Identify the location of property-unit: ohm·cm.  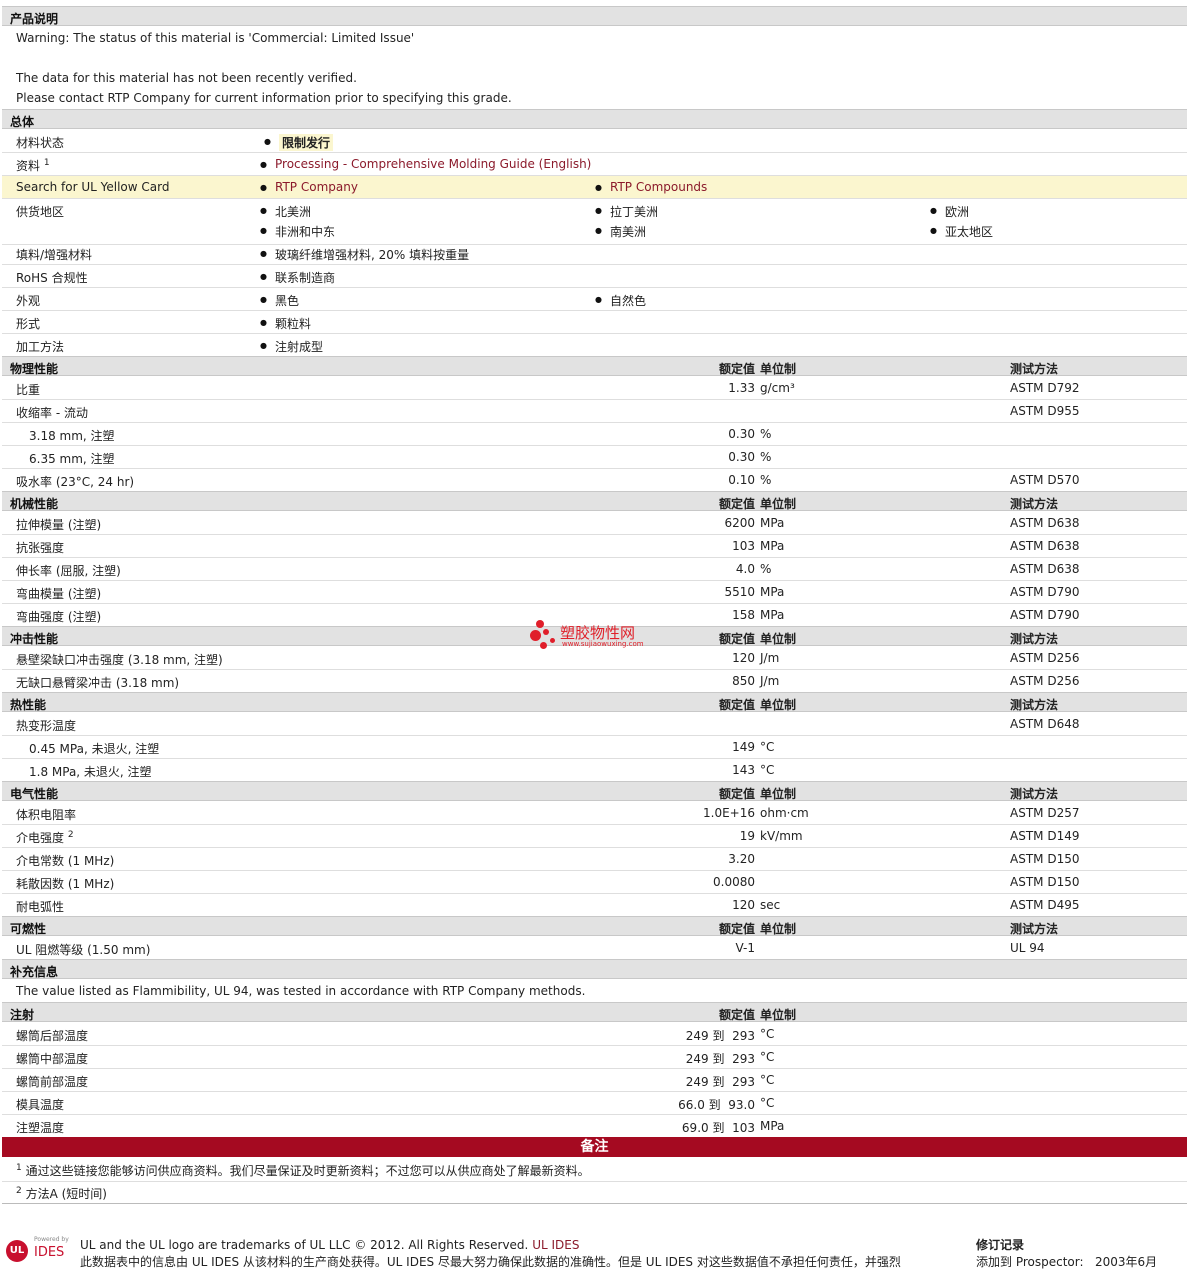
(784, 813).